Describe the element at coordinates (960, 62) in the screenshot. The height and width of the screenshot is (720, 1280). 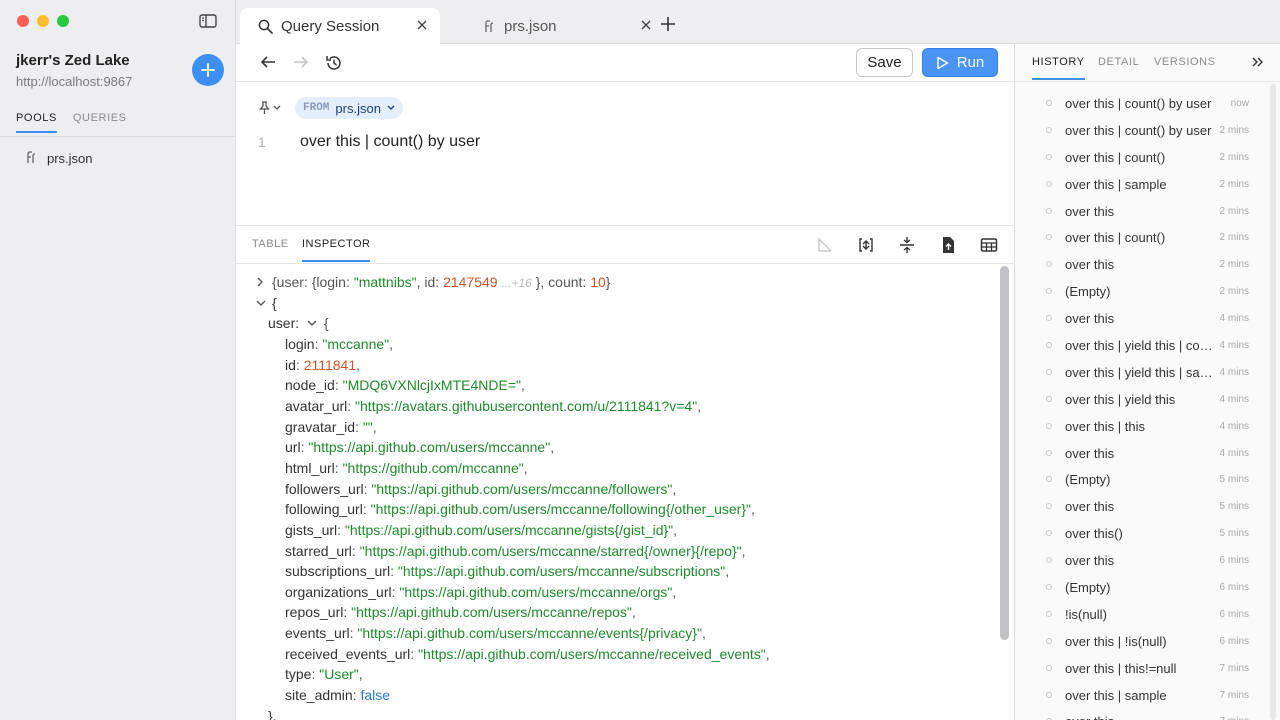
I see `run-button: Run` at that location.